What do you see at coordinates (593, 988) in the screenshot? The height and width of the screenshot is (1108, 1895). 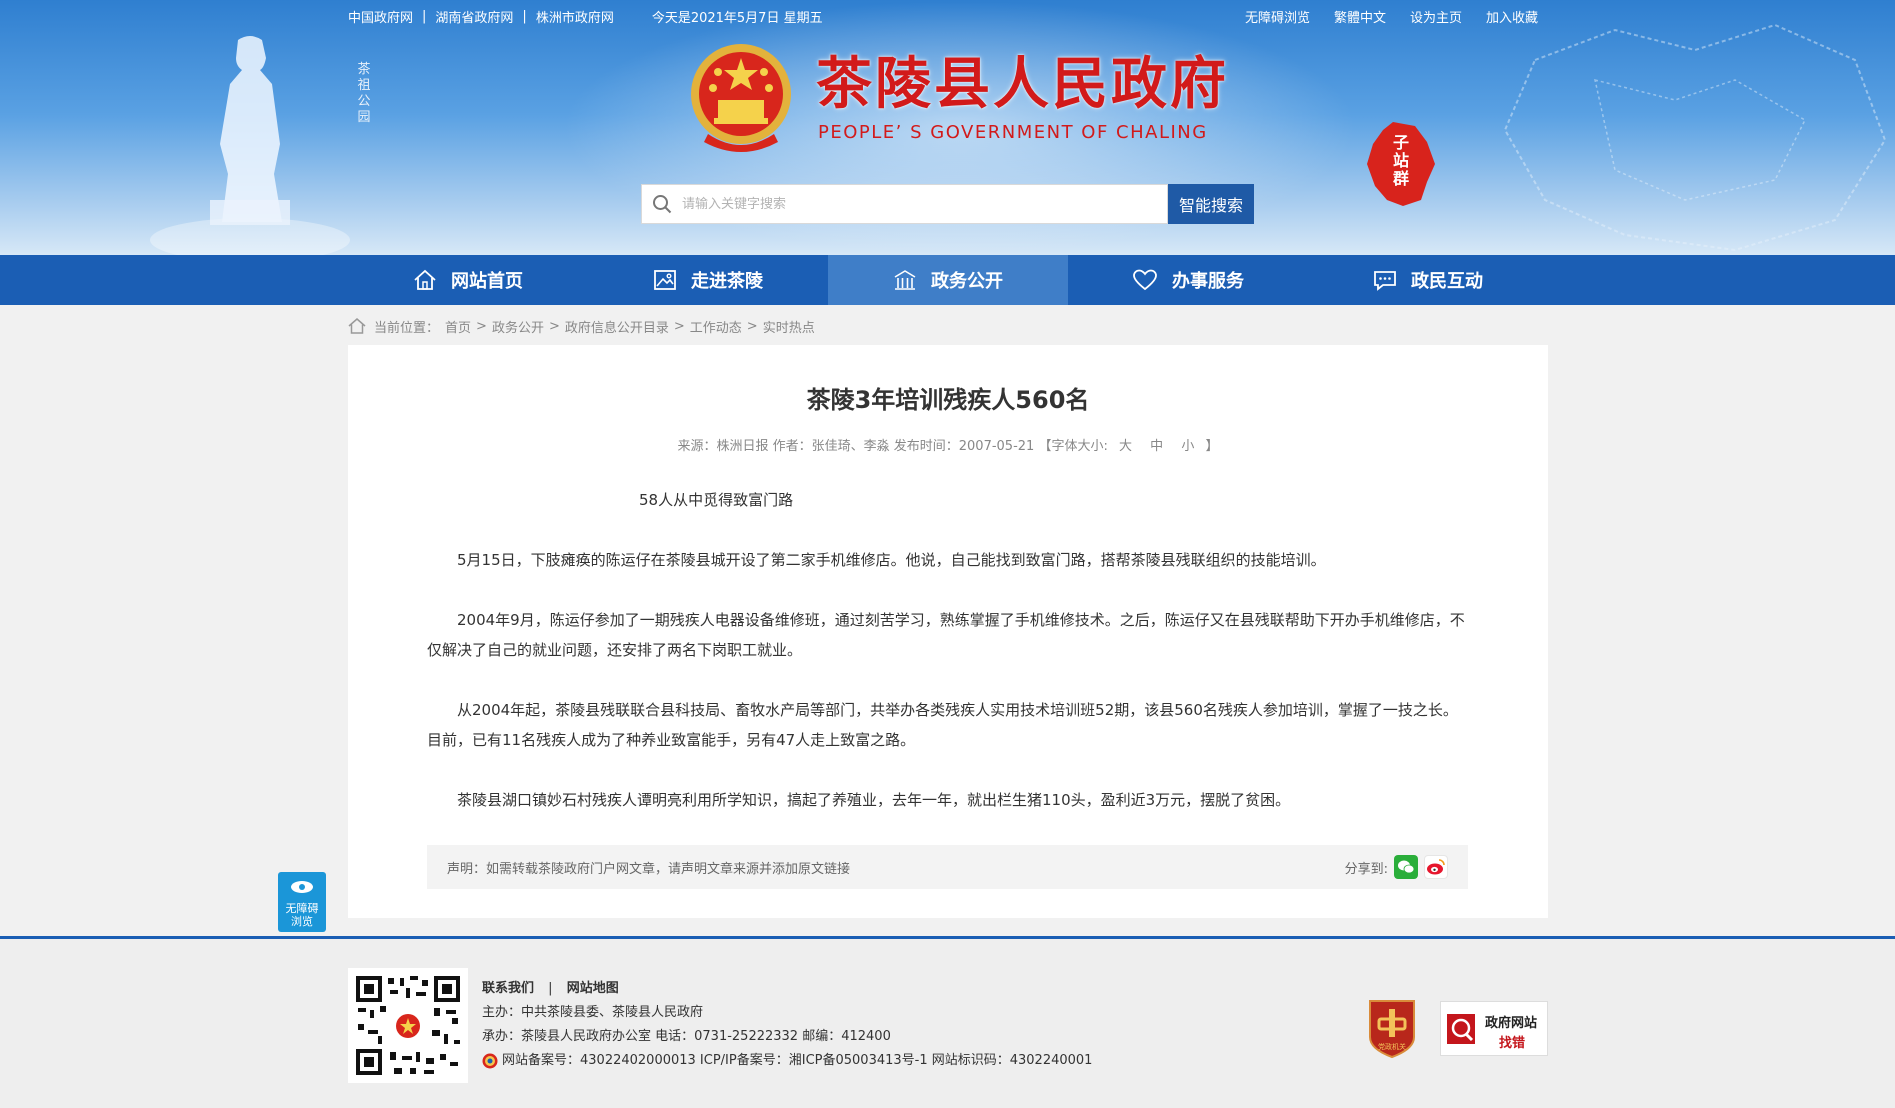 I see `sitemap-link: 网站地图` at bounding box center [593, 988].